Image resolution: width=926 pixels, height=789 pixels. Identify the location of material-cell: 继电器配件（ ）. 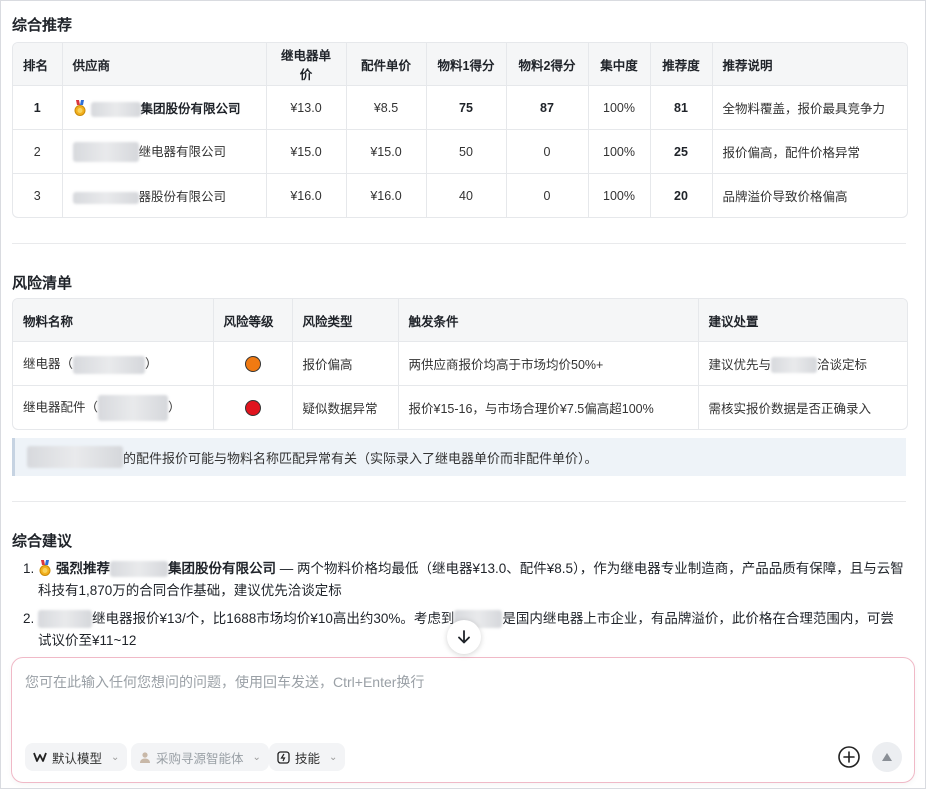
(113, 407).